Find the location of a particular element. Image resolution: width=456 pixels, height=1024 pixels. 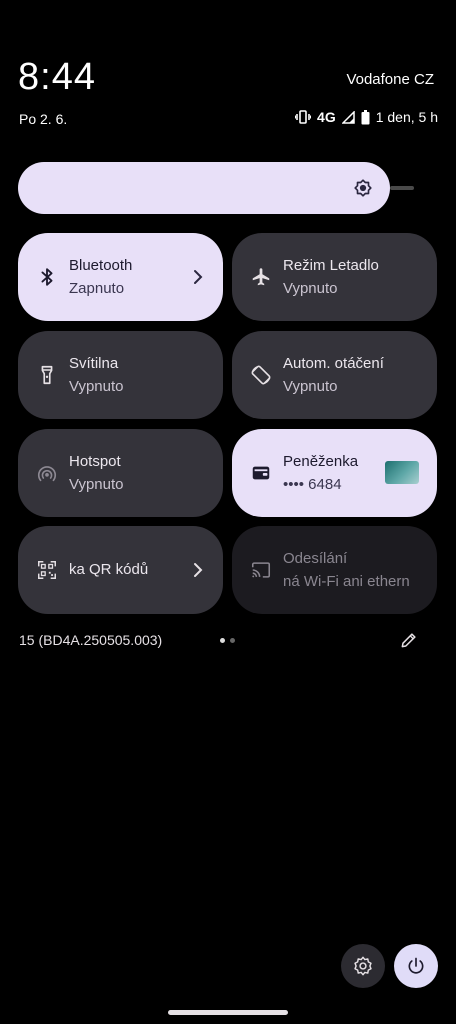

page-indicator is located at coordinates (227, 640).